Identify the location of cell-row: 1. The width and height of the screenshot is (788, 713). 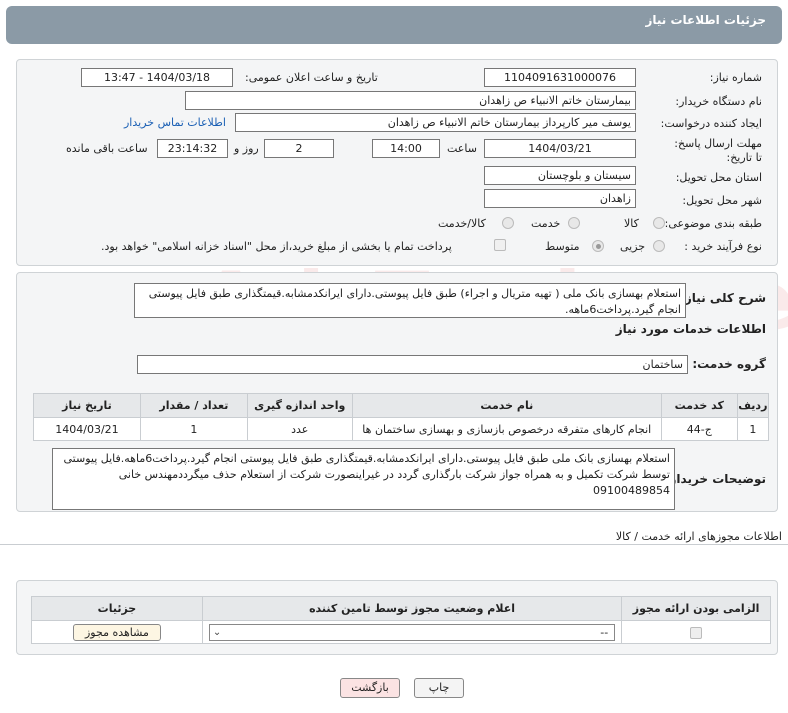
(753, 429).